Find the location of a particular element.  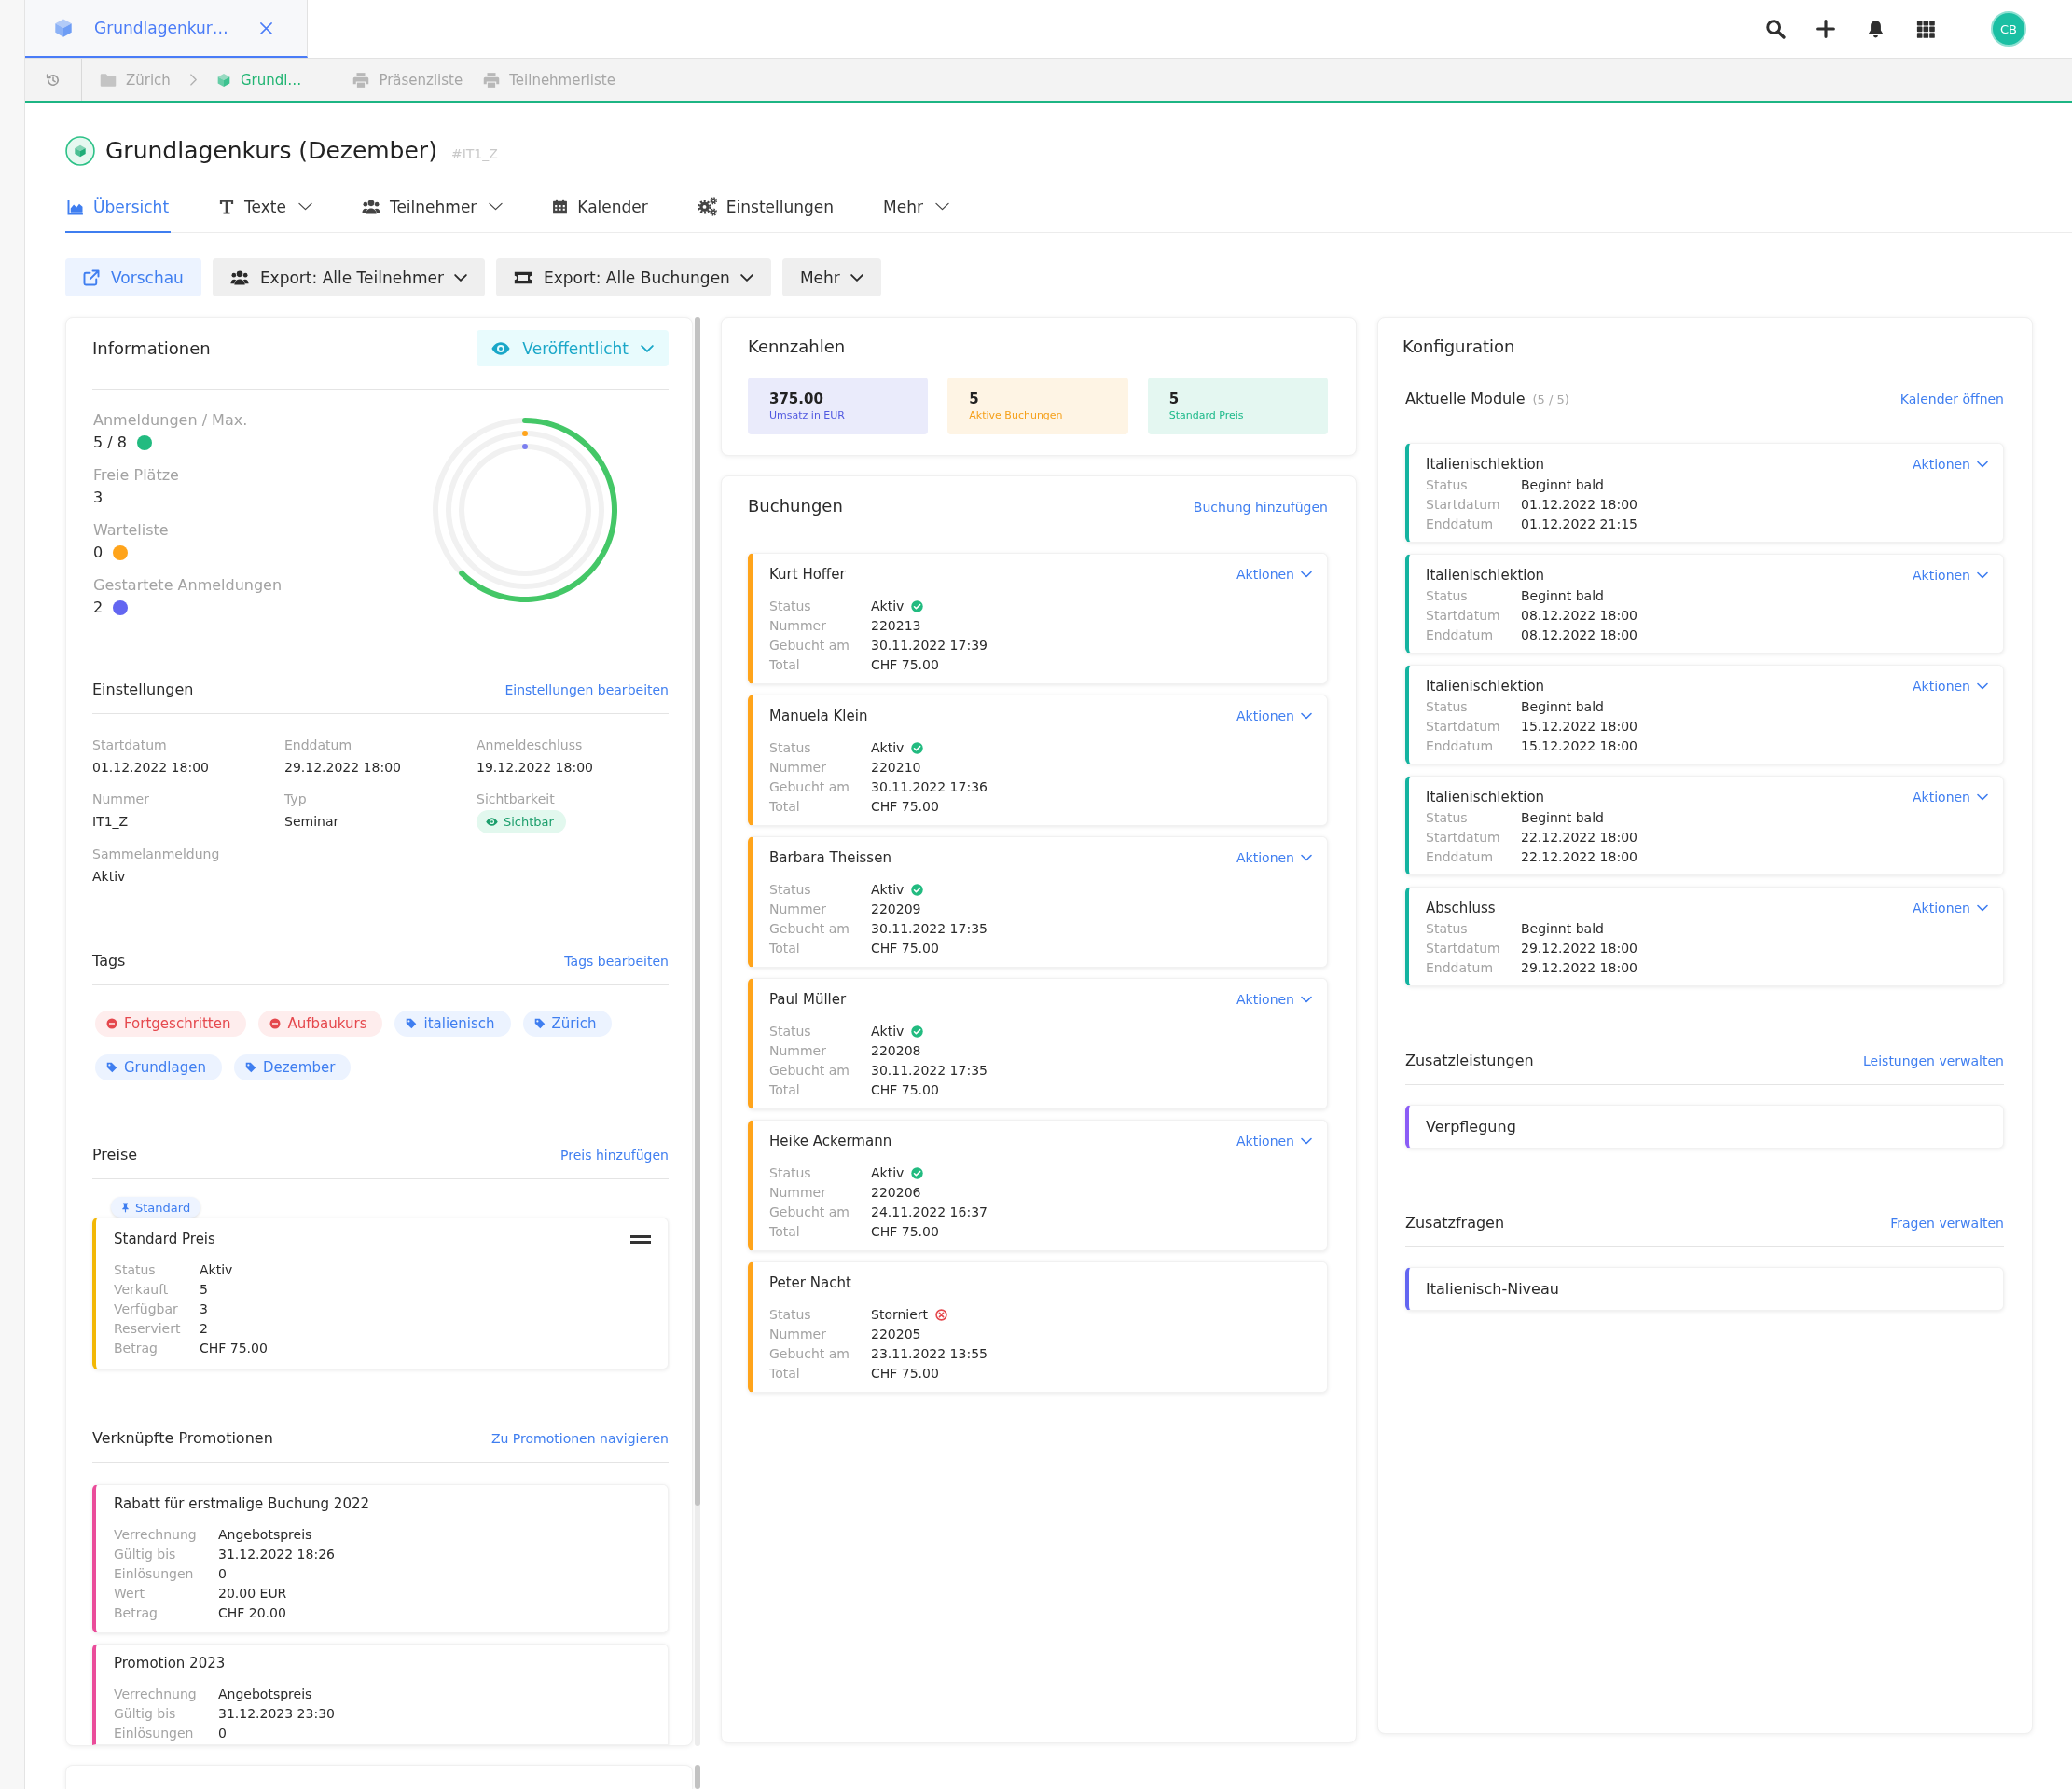

field-value: IT1_Z is located at coordinates (110, 822).